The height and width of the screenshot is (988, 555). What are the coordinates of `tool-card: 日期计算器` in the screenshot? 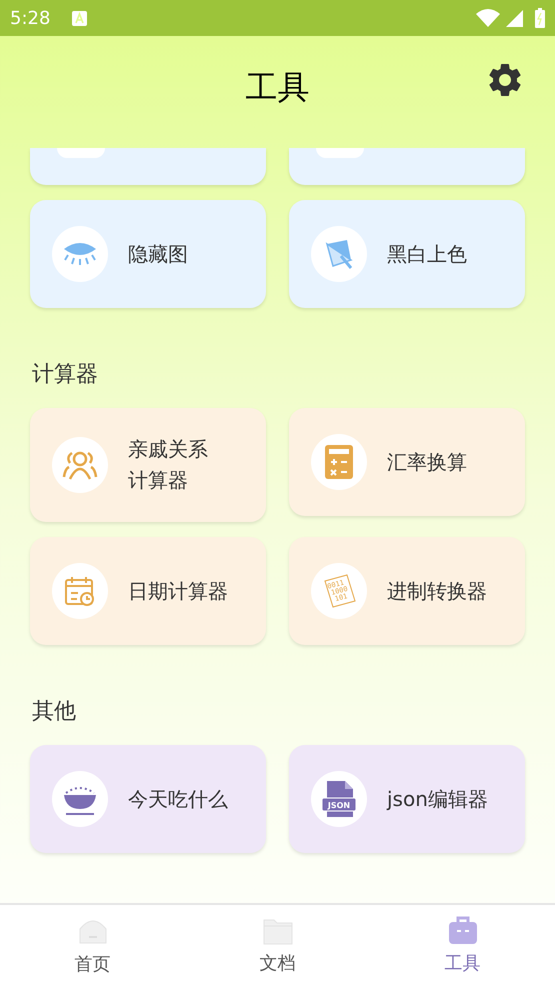 It's located at (148, 591).